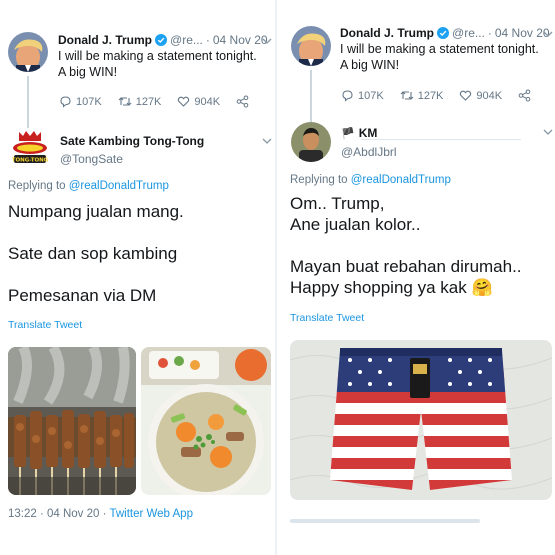  What do you see at coordinates (72, 421) in the screenshot?
I see `satay-photo` at bounding box center [72, 421].